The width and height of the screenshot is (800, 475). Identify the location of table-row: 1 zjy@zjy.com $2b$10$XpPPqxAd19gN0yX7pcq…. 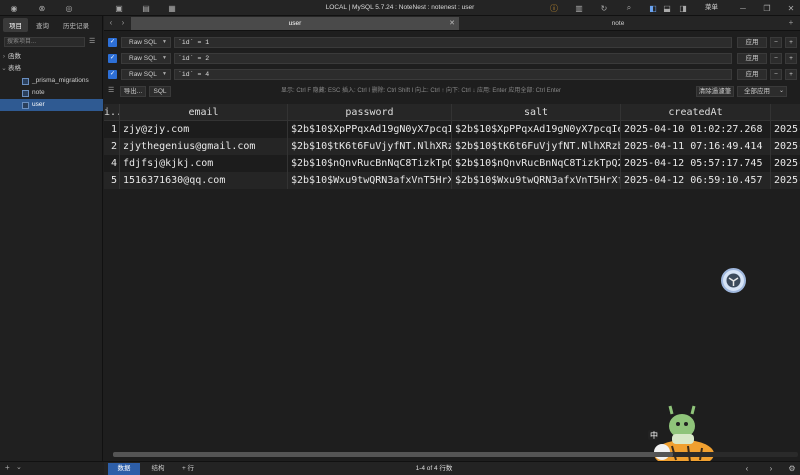
(452, 129).